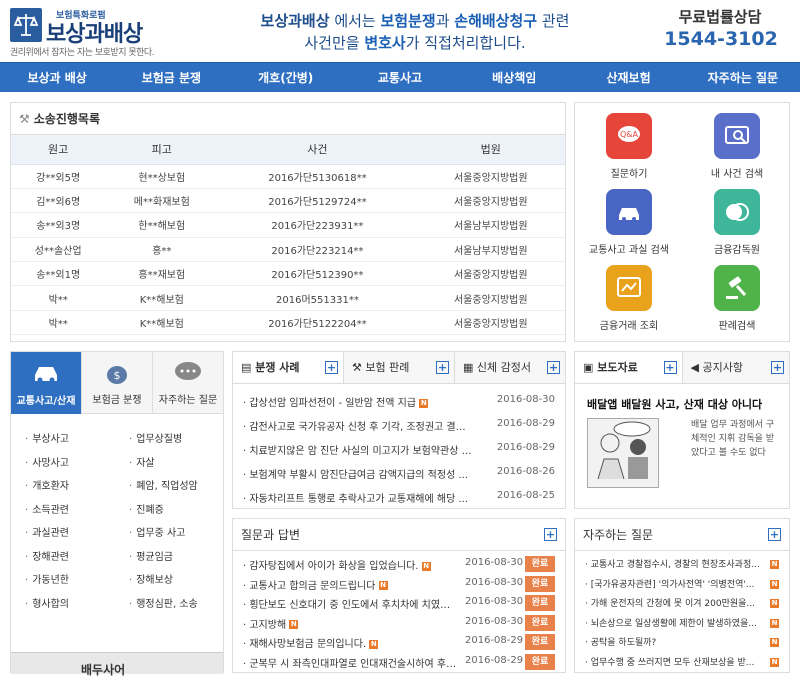 The width and height of the screenshot is (800, 678). I want to click on nav-item: 배상책임, so click(514, 77).